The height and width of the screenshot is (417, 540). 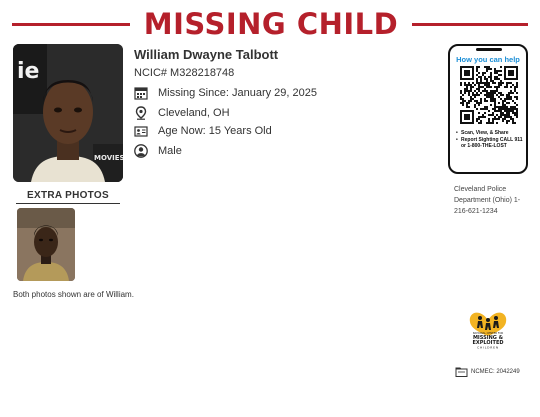 What do you see at coordinates (68, 203) in the screenshot?
I see `extra-photos-divider` at bounding box center [68, 203].